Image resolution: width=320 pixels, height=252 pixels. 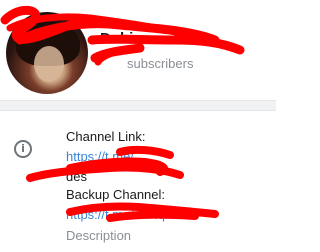 I want to click on channel-link: https://t.me/, so click(x=100, y=156).